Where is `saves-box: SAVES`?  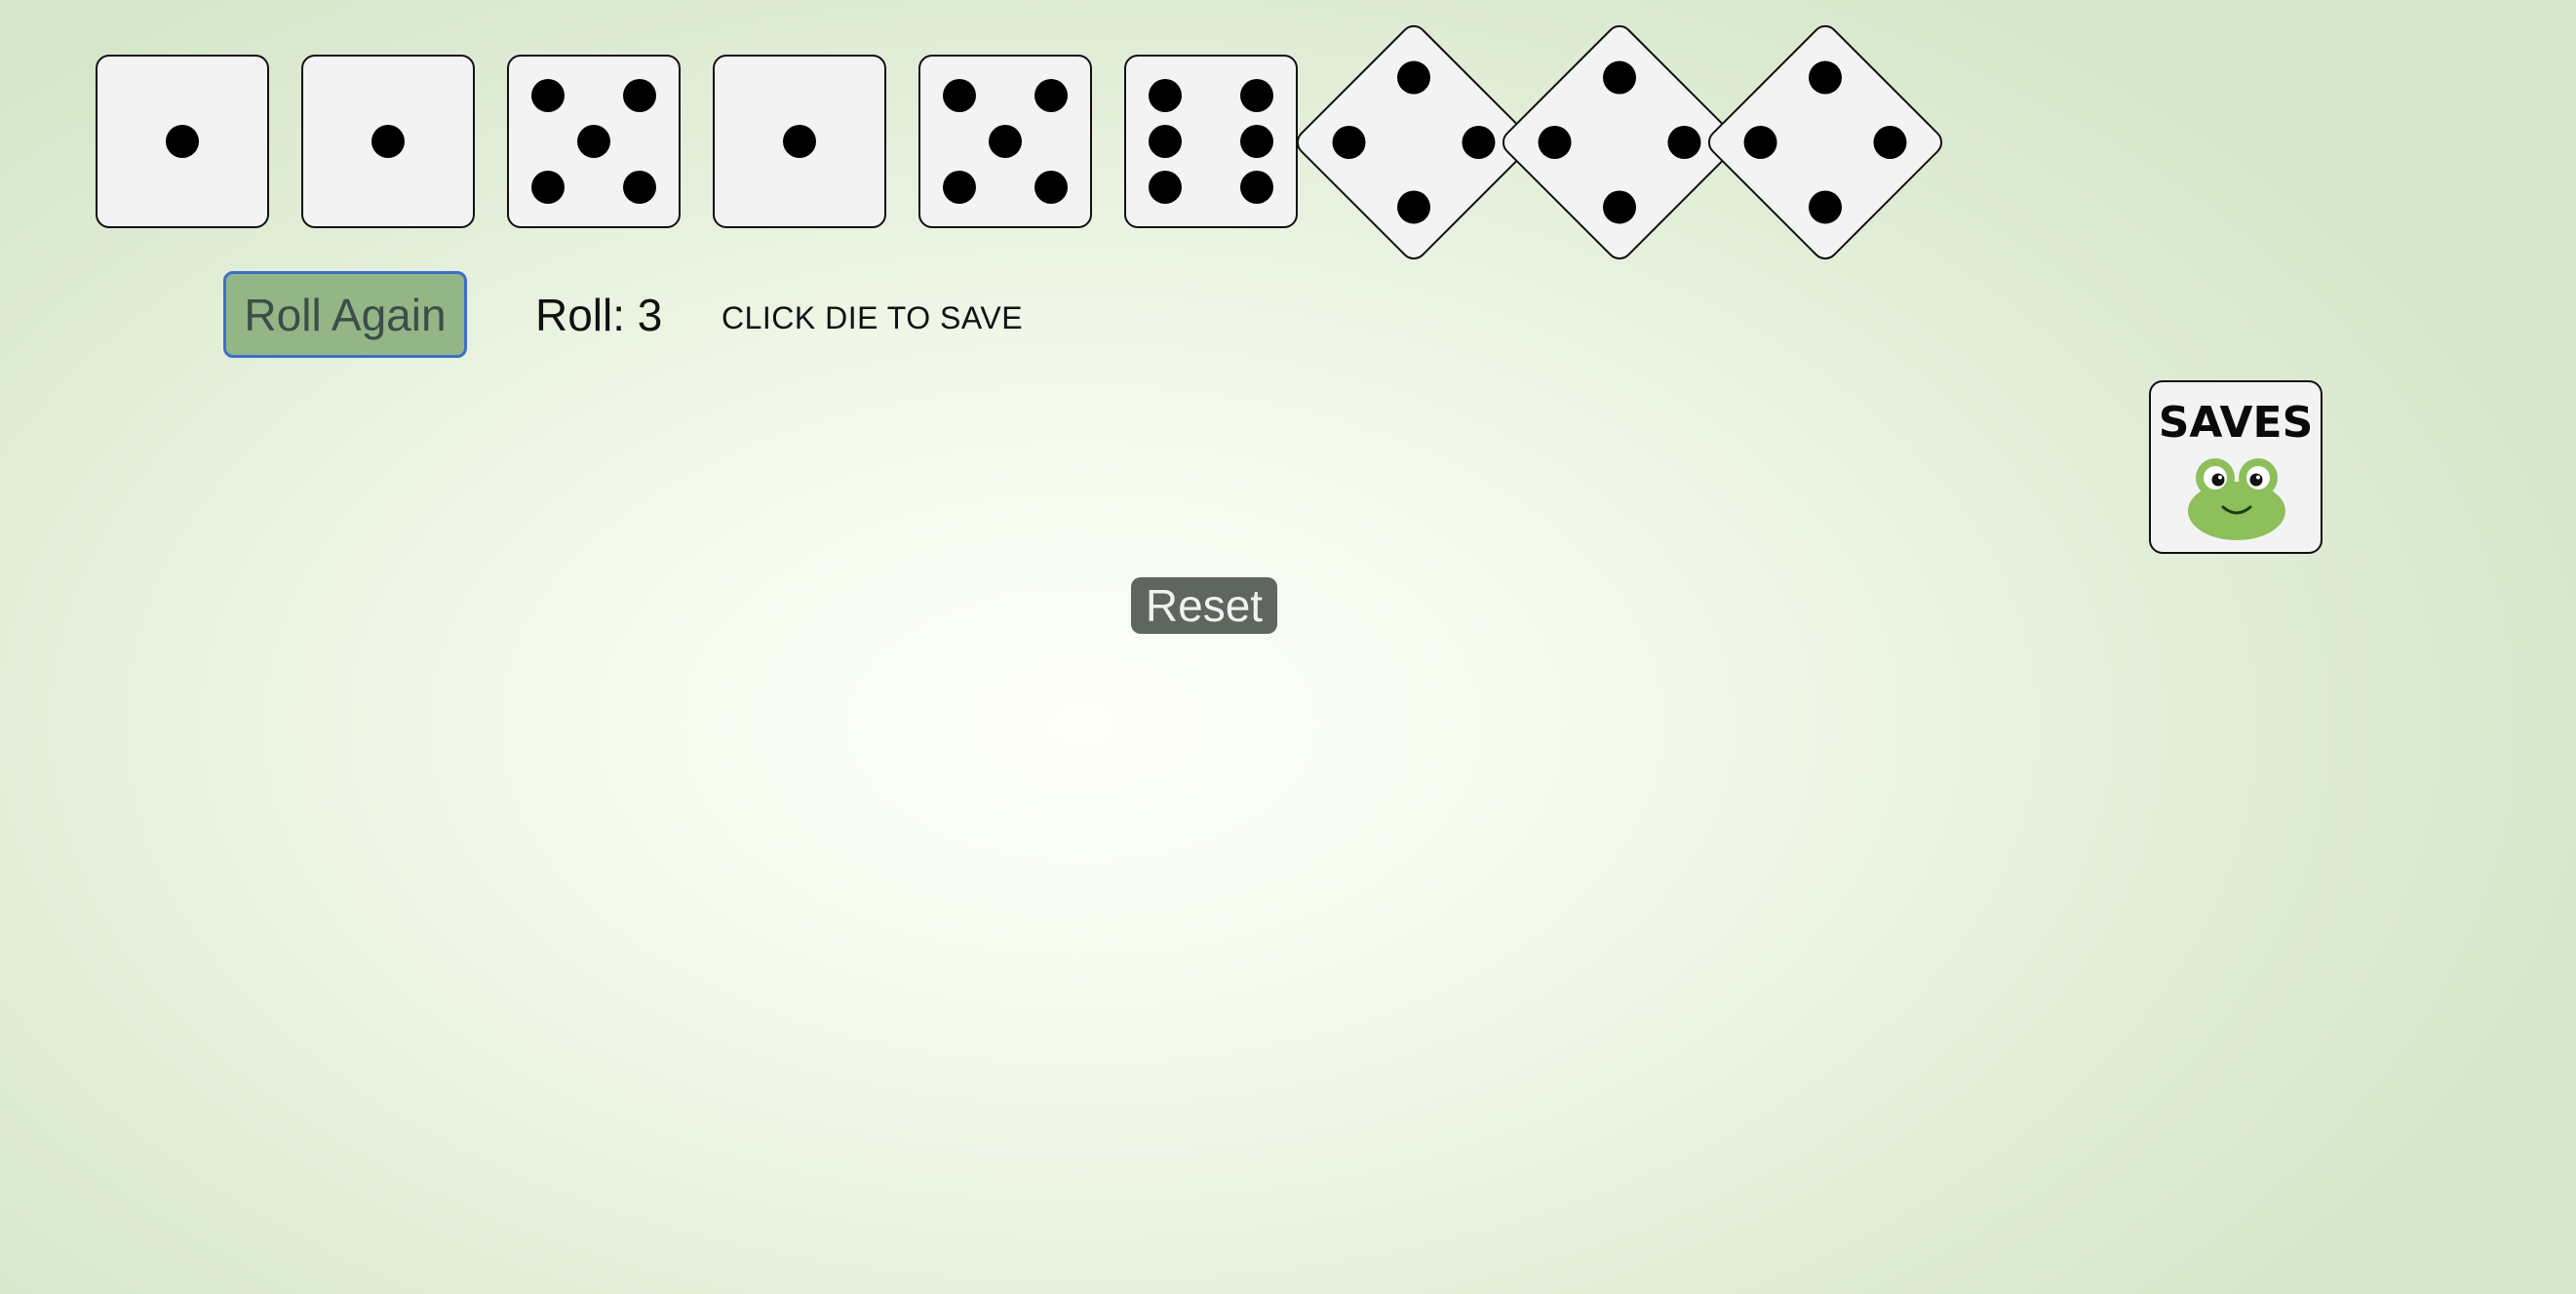
saves-box: SAVES is located at coordinates (2235, 467).